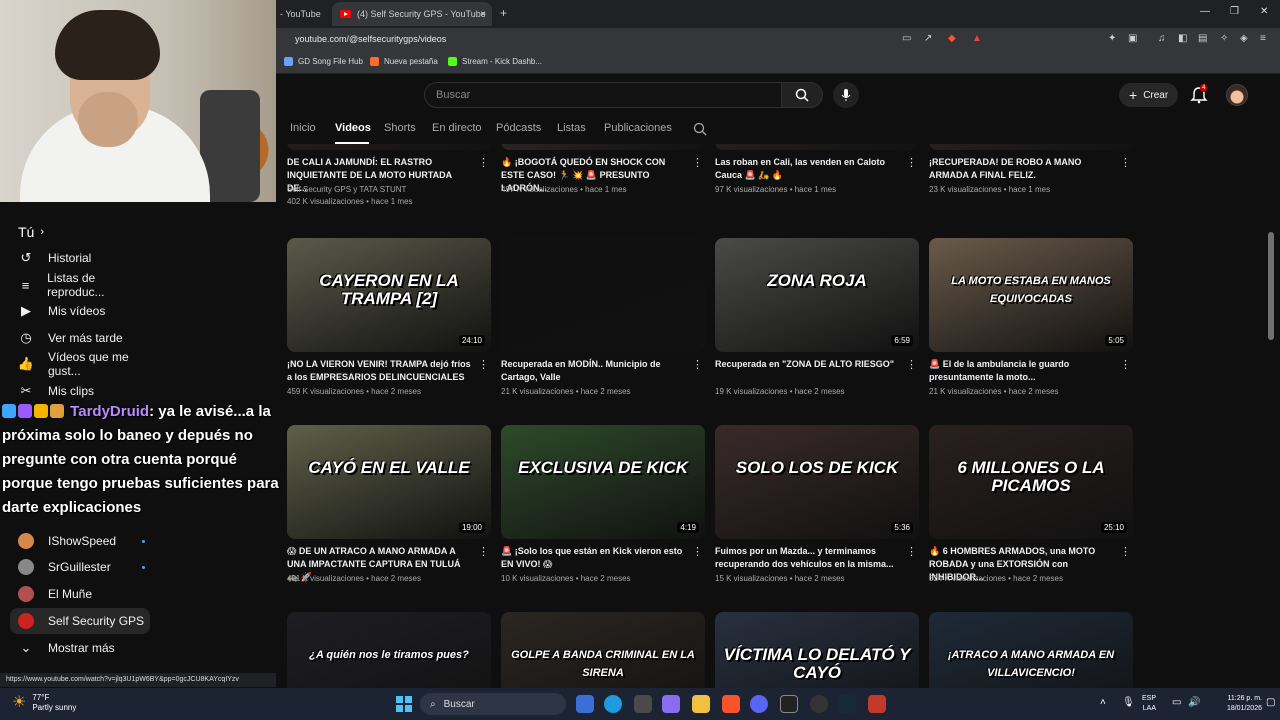 This screenshot has height=720, width=1280. Describe the element at coordinates (31, 232) in the screenshot. I see `you-section-header: Tú ›` at that location.